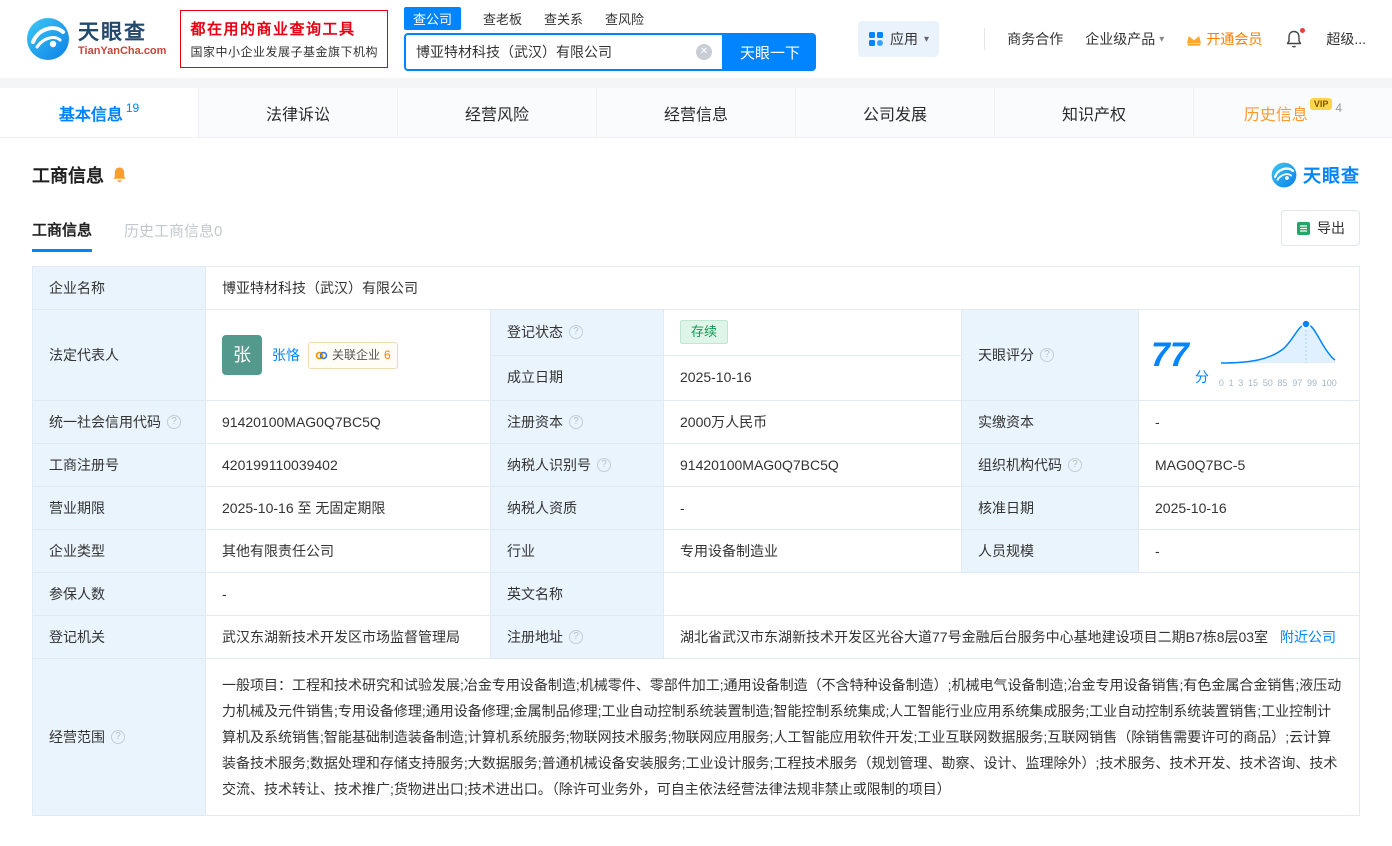 This screenshot has width=1392, height=846. Describe the element at coordinates (321, 355) in the screenshot. I see `related-companies-icon` at that location.